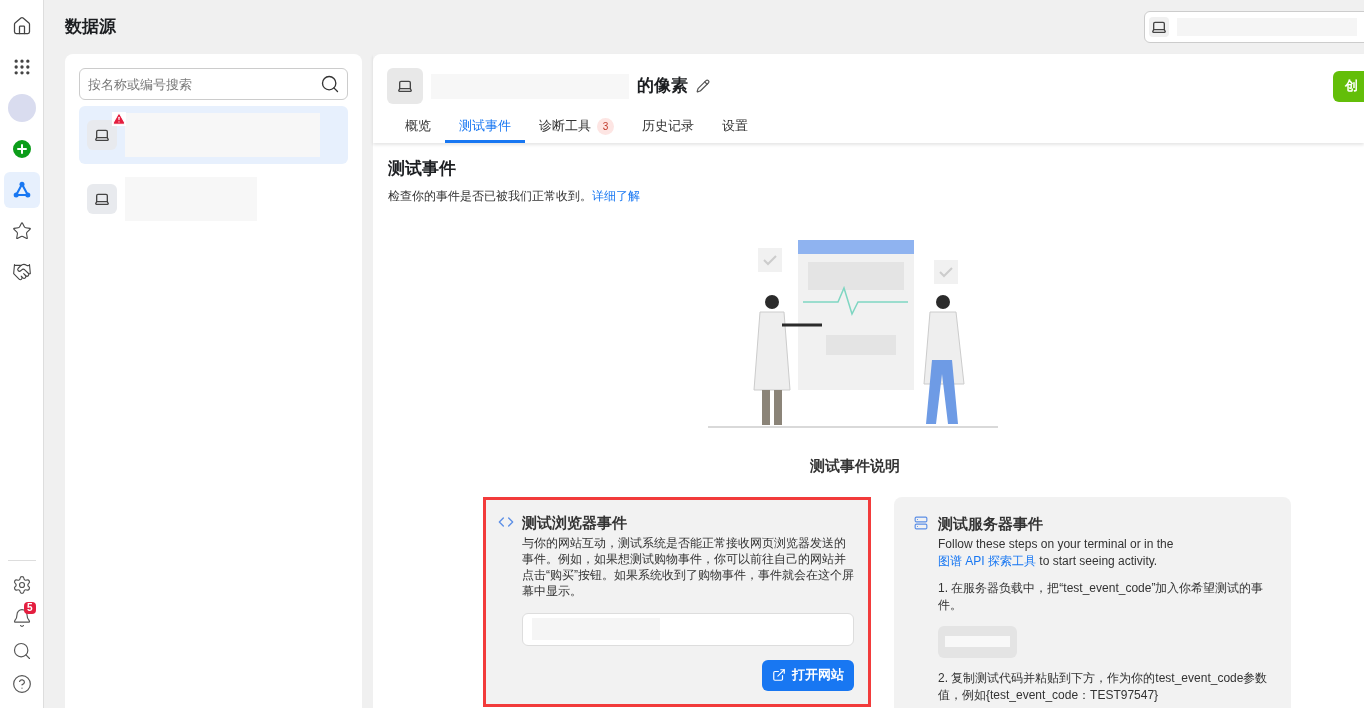  I want to click on settings-icon, so click(21, 585).